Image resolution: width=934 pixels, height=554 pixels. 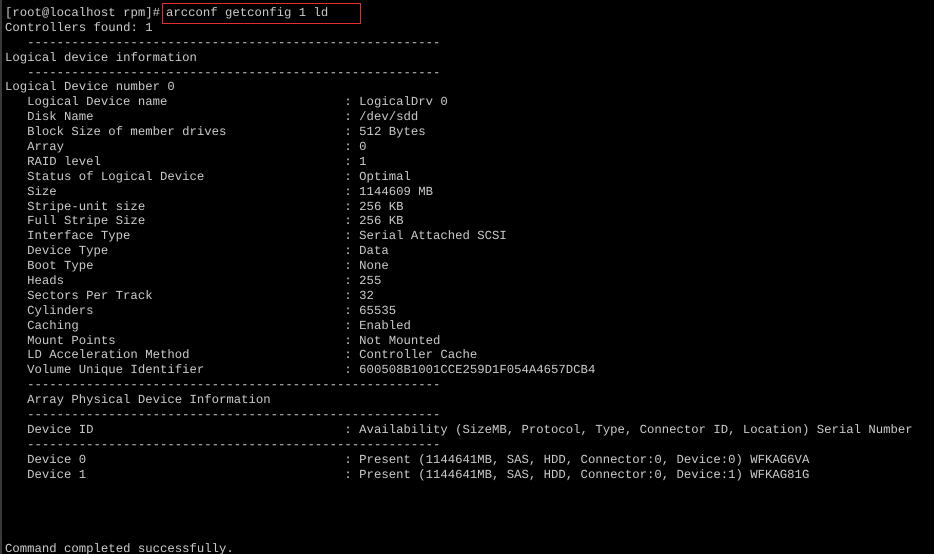 I want to click on field-value: : 32, so click(x=359, y=296).